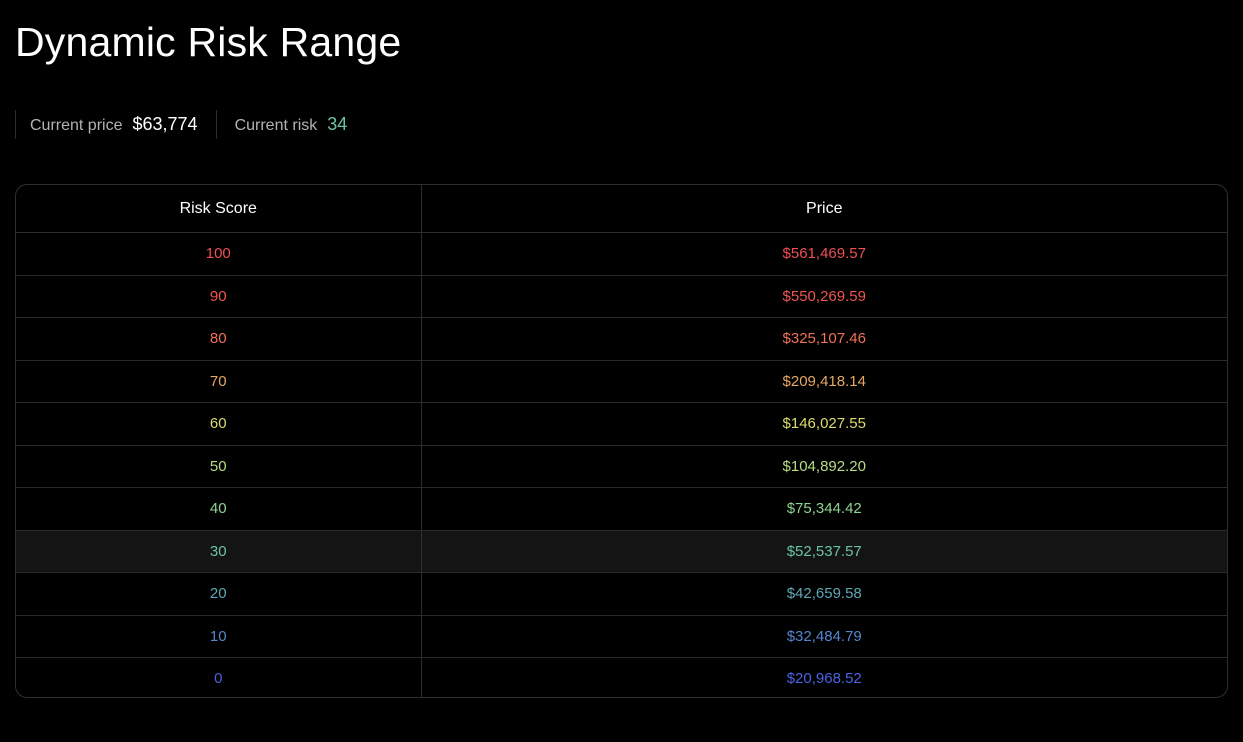 This screenshot has width=1243, height=742. What do you see at coordinates (218, 551) in the screenshot?
I see `risk-score-cell: 30` at bounding box center [218, 551].